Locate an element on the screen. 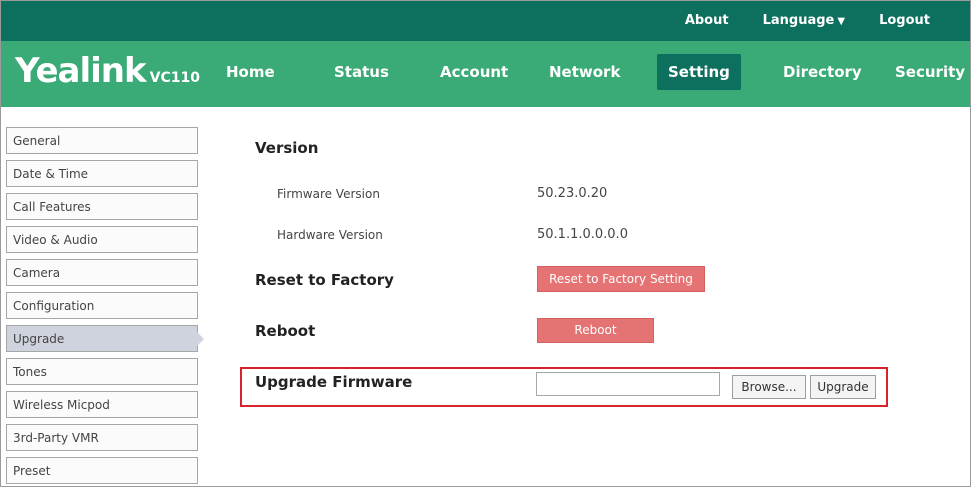 Image resolution: width=971 pixels, height=487 pixels. sidebar-item-tones: Tones is located at coordinates (102, 371).